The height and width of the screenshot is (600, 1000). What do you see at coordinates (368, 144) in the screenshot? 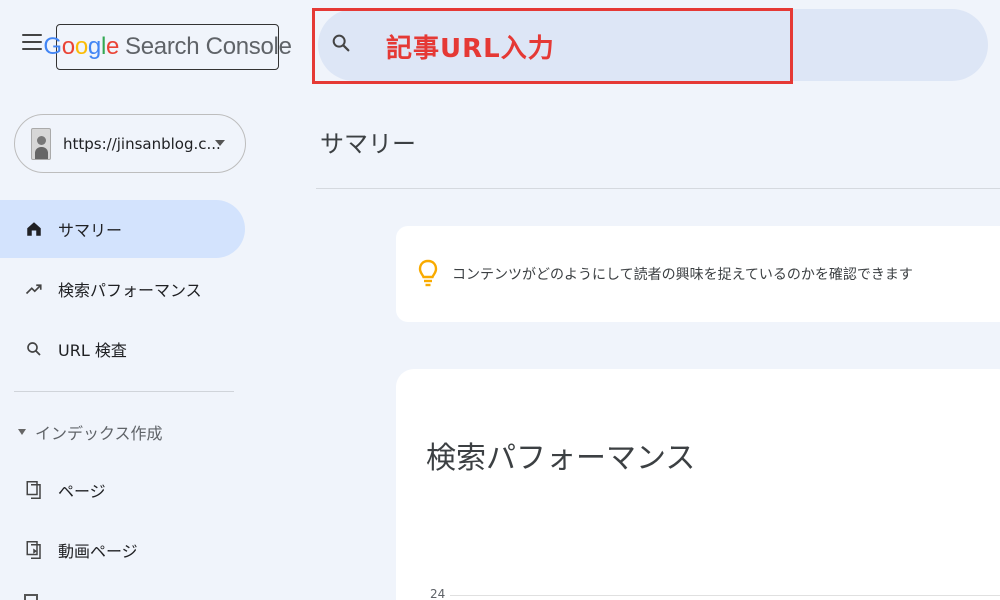
I see `page-title: サマリー` at bounding box center [368, 144].